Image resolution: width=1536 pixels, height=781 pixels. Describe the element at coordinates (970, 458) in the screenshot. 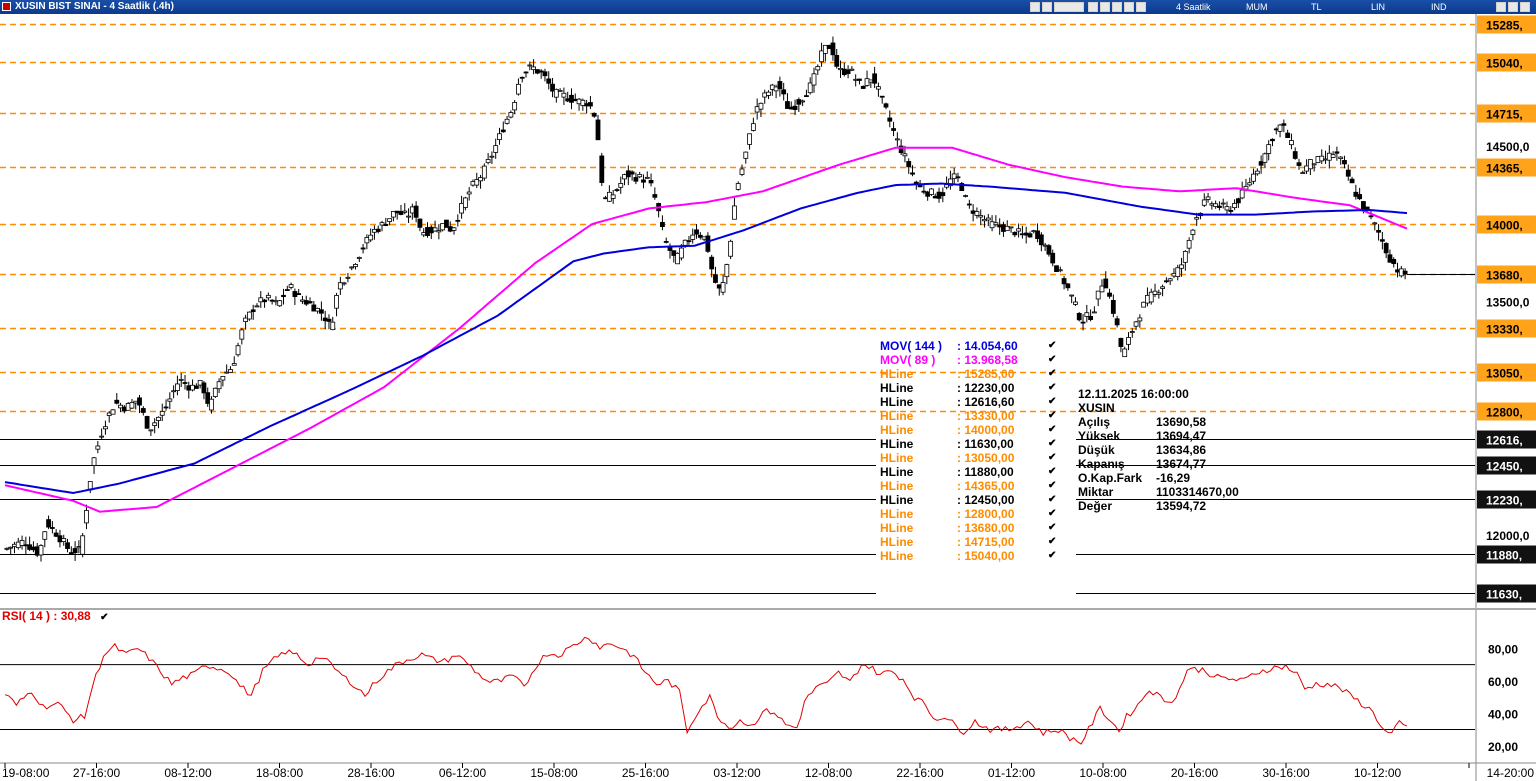

I see `legend-hline: HLine: 13050,00 ✔` at that location.